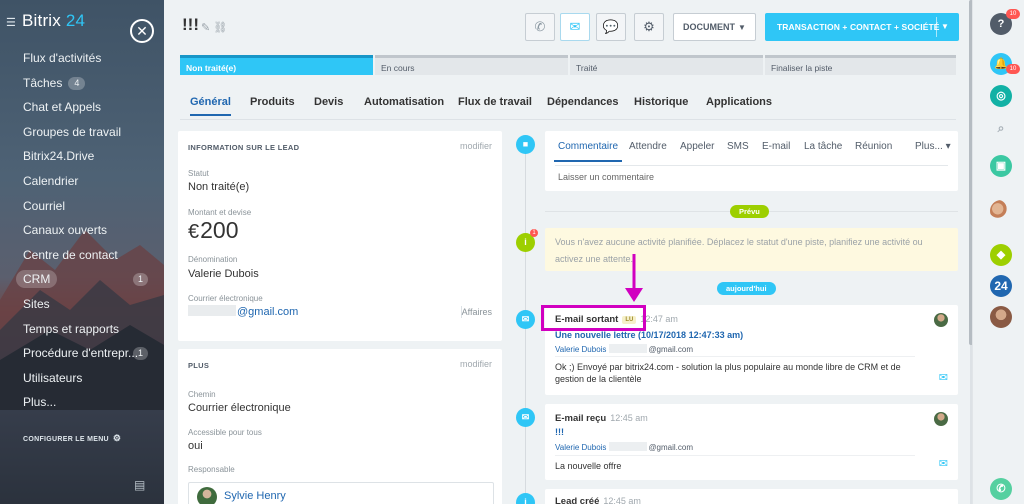 This screenshot has height=504, width=1024. What do you see at coordinates (873, 146) in the screenshot?
I see `composer-tab-reunion: Réunion` at bounding box center [873, 146].